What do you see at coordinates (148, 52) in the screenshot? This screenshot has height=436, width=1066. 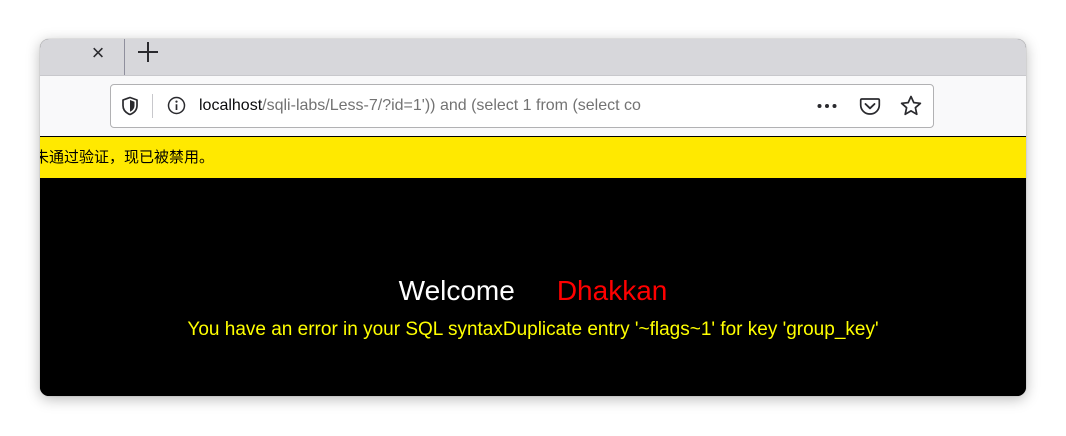 I see `new-tab-icon` at bounding box center [148, 52].